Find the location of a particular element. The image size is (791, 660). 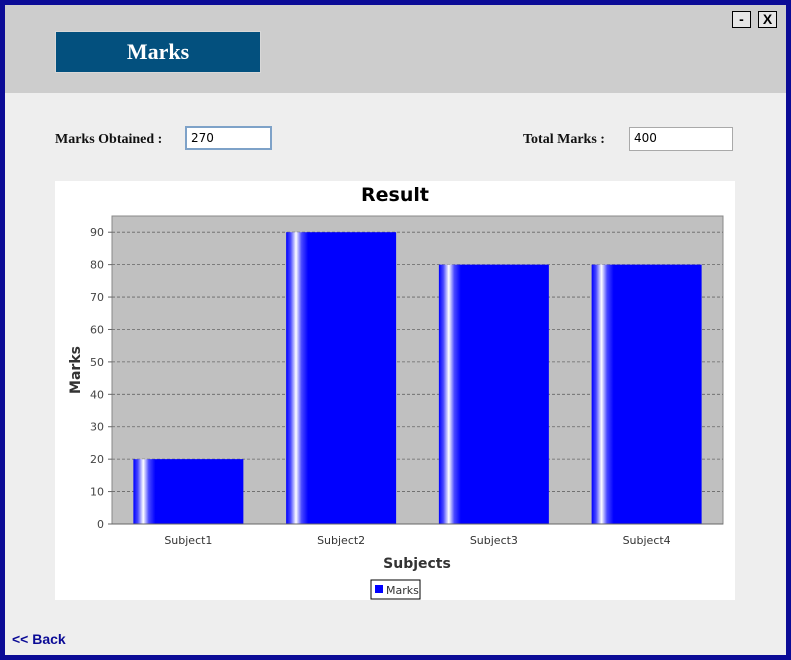

y-tick-label: 50 is located at coordinates (97, 362).